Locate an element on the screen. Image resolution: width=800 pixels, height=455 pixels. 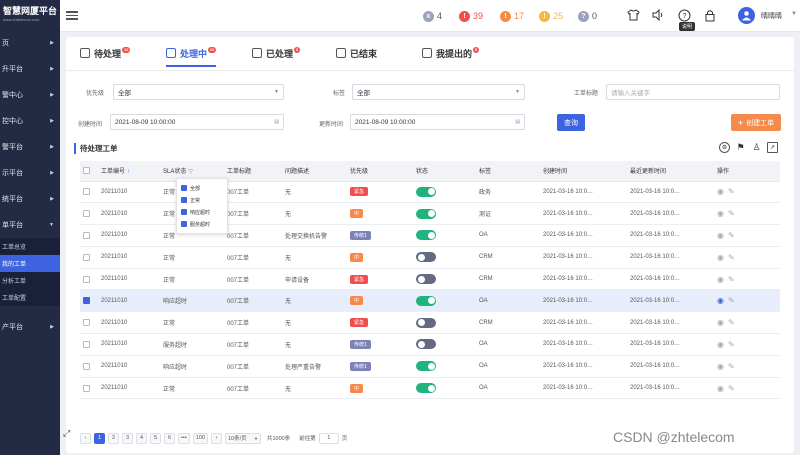
column-header-2: 工单标题 is located at coordinates (253, 171).